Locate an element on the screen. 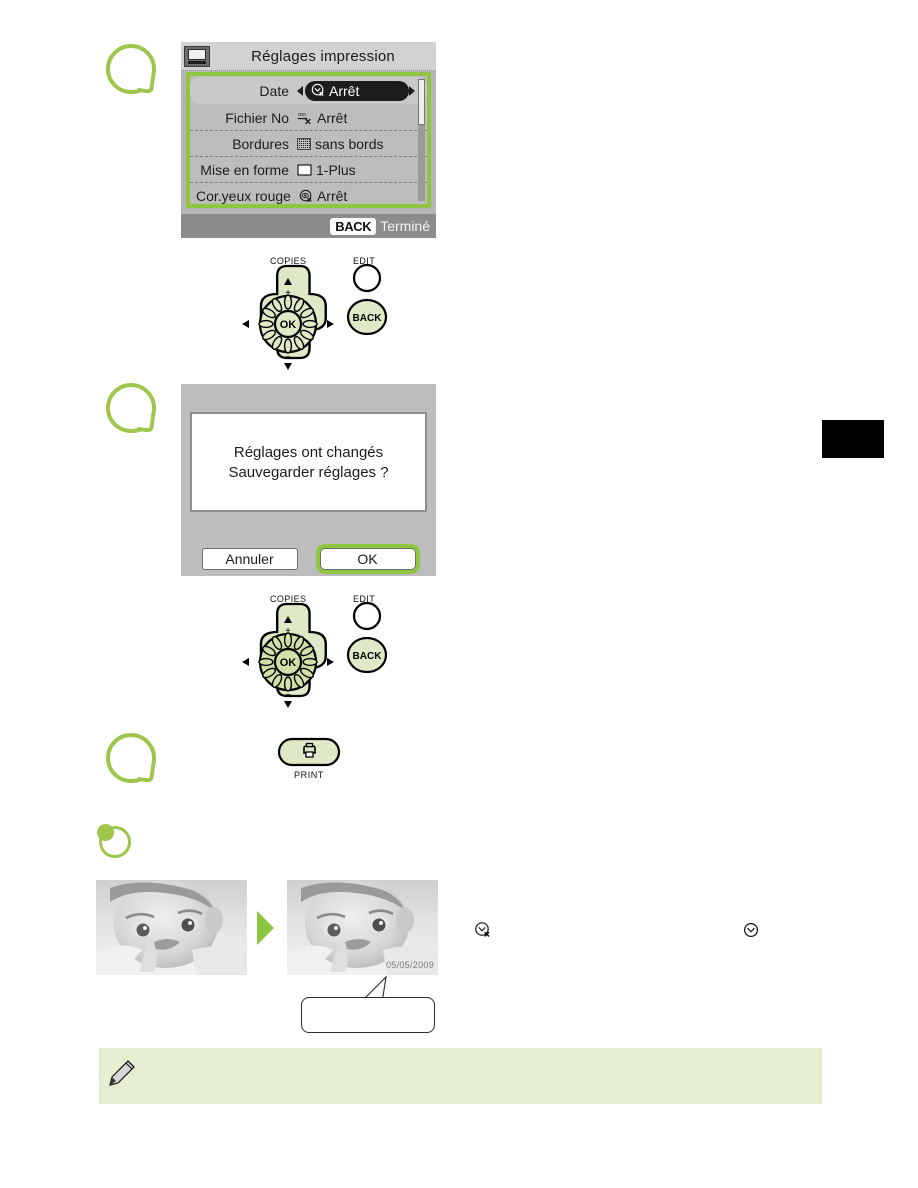 The width and height of the screenshot is (918, 1188). chevron-right-icon is located at coordinates (412, 90).